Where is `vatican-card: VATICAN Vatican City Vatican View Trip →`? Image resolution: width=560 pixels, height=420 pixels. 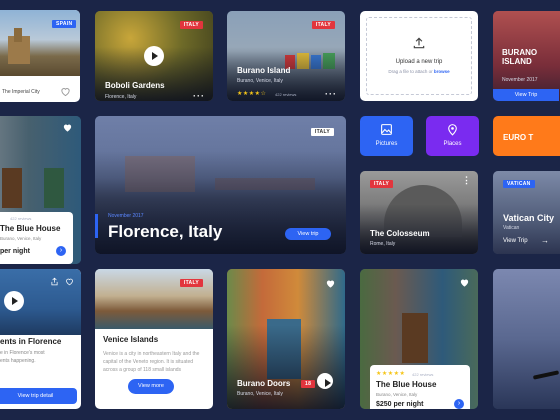 vatican-card: VATICAN Vatican City Vatican View Trip → is located at coordinates (526, 212).